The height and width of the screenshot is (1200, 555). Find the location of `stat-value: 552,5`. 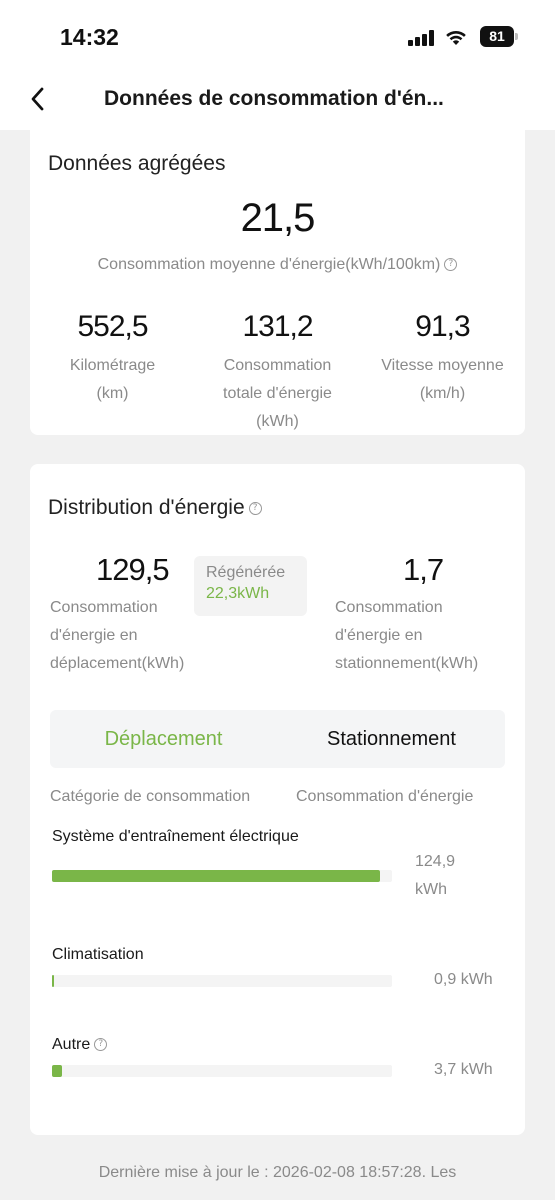

stat-value: 552,5 is located at coordinates (112, 326).